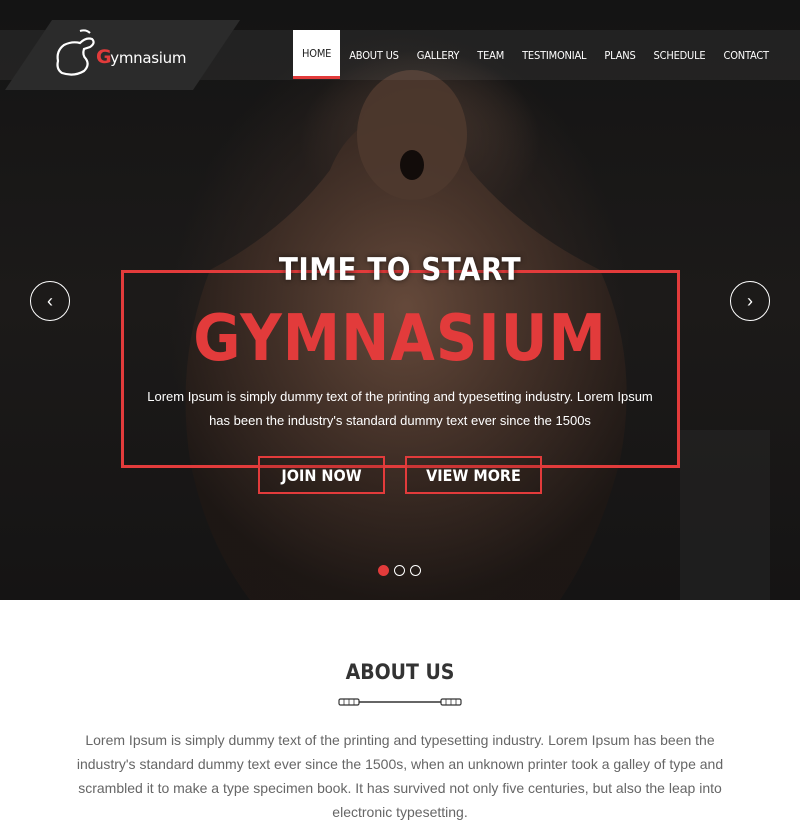  I want to click on brand-name-rest: ymnasium, so click(148, 58).